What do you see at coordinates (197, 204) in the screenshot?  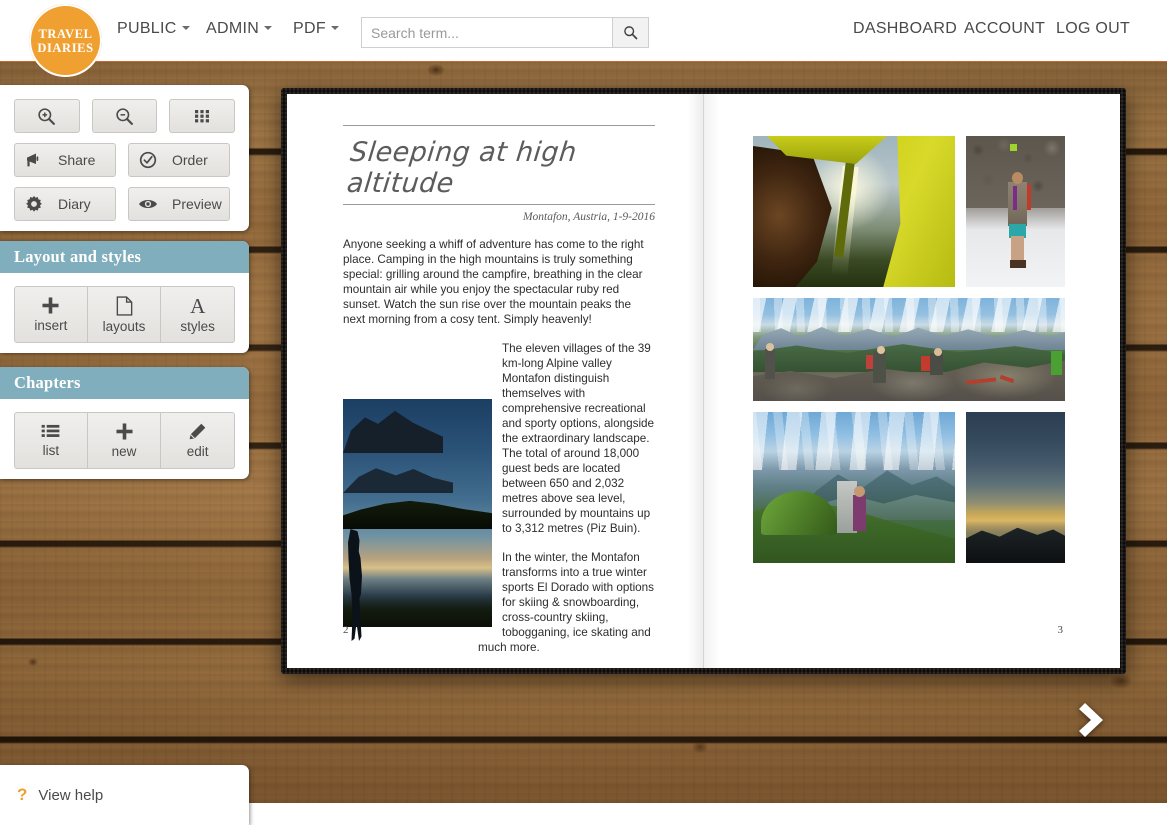 I see `preview-button-label: Preview` at bounding box center [197, 204].